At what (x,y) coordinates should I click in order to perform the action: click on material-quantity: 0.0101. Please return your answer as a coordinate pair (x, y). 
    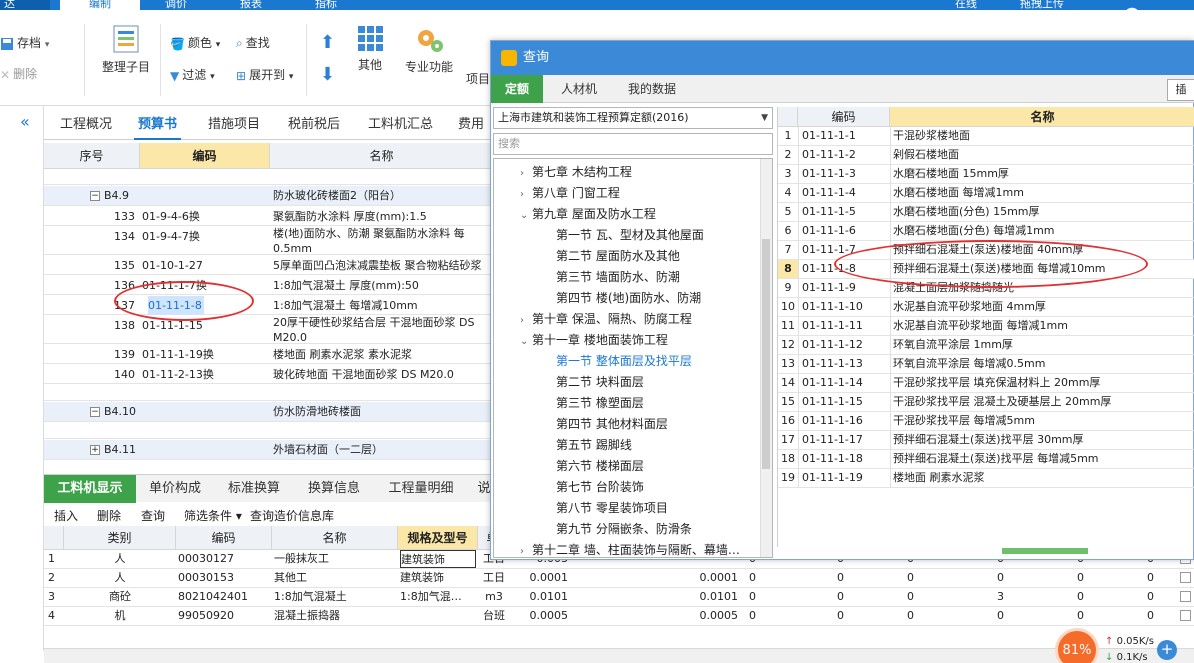
    Looking at the image, I should click on (539, 597).